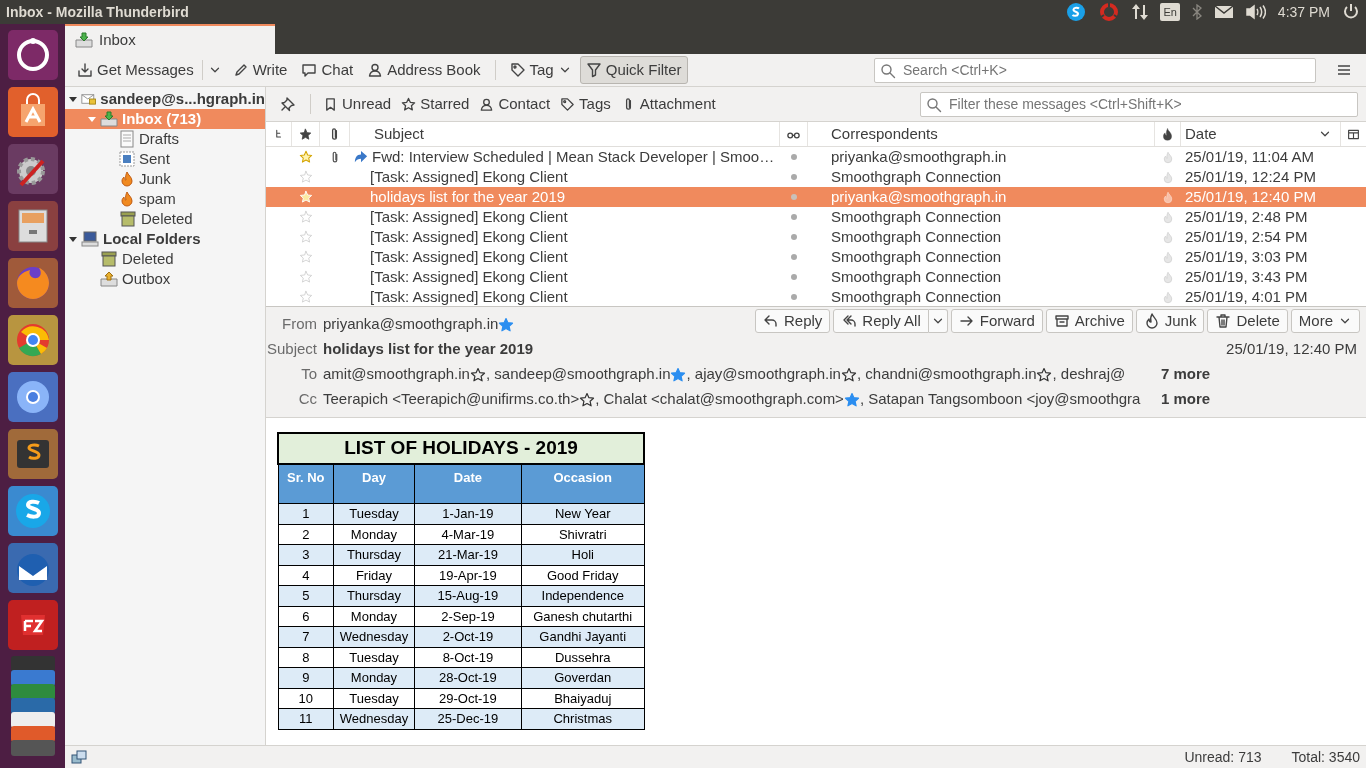 Image resolution: width=1366 pixels, height=768 pixels. Describe the element at coordinates (327, 70) in the screenshot. I see `chat-button: Chat` at that location.